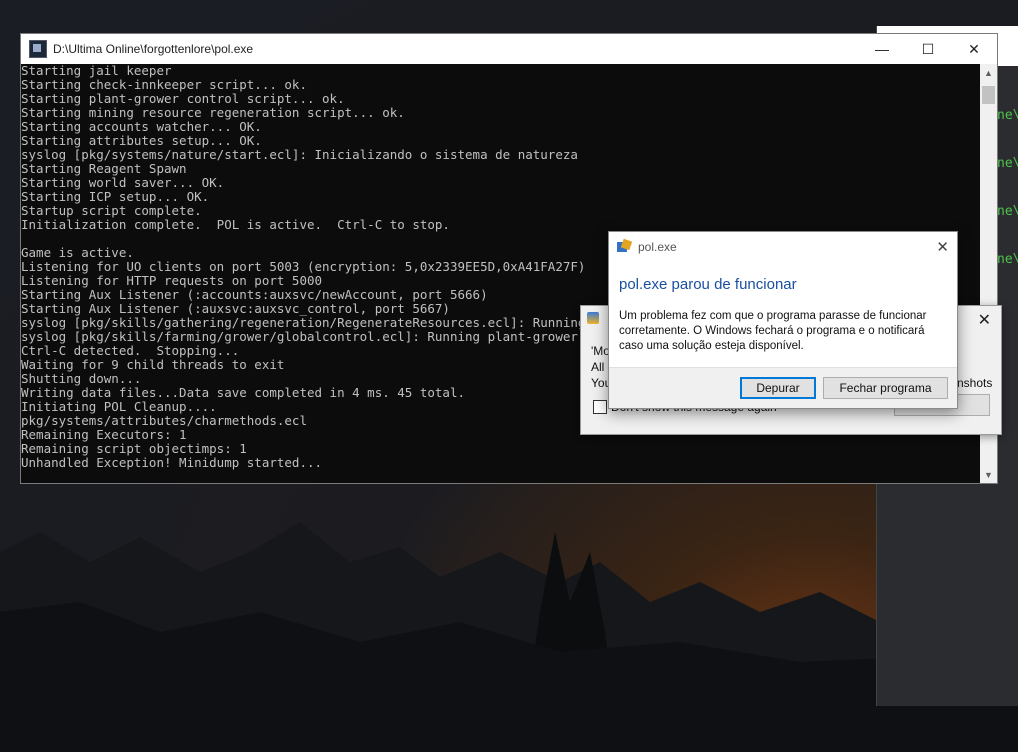 The image size is (1018, 752). I want to click on error-headline: pol.exe parou de funcionar, so click(708, 284).